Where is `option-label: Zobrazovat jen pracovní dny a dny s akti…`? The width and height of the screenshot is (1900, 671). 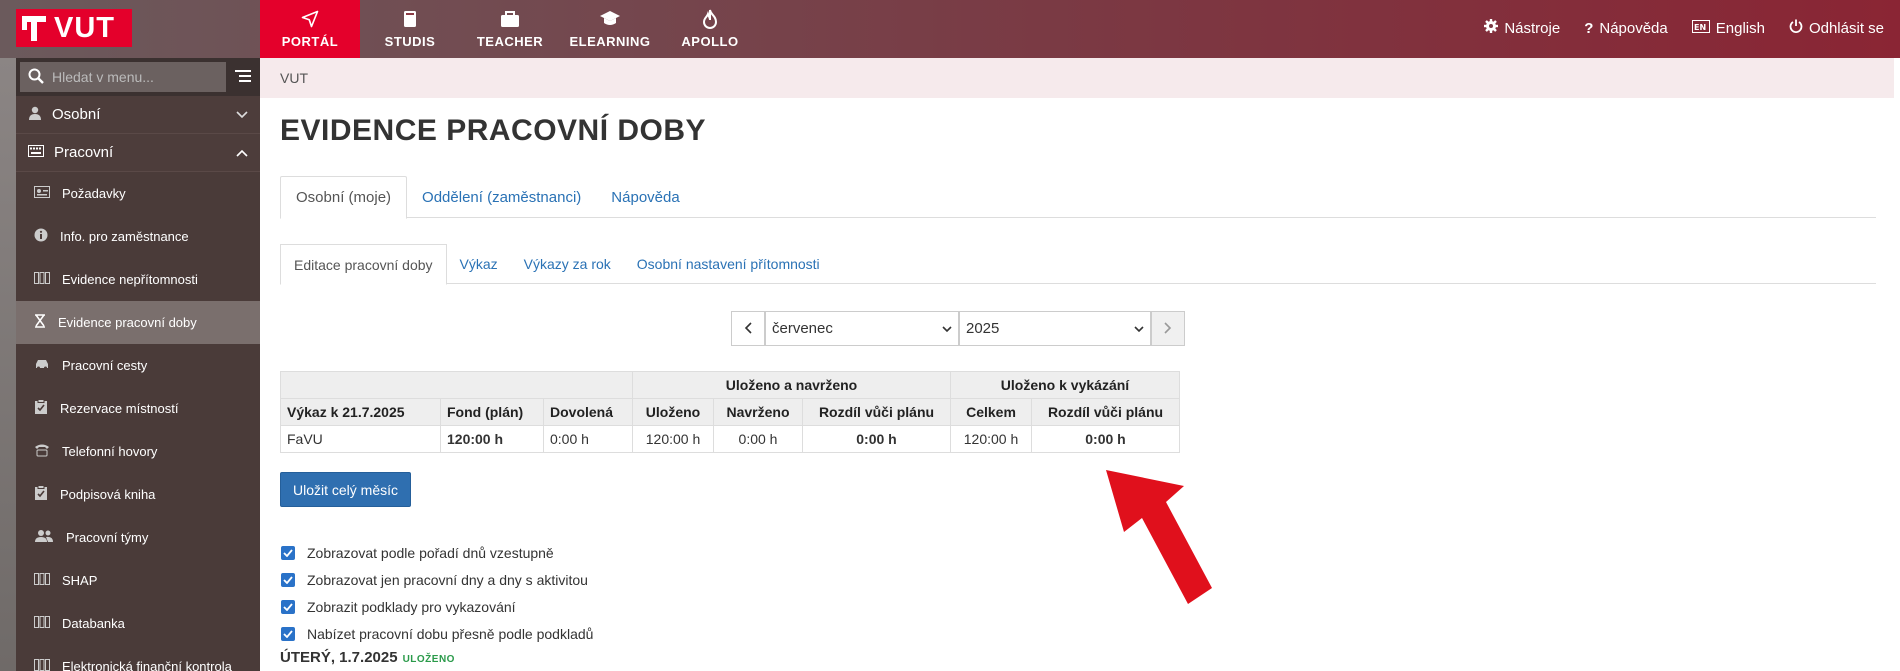 option-label: Zobrazovat jen pracovní dny a dny s akti… is located at coordinates (447, 579).